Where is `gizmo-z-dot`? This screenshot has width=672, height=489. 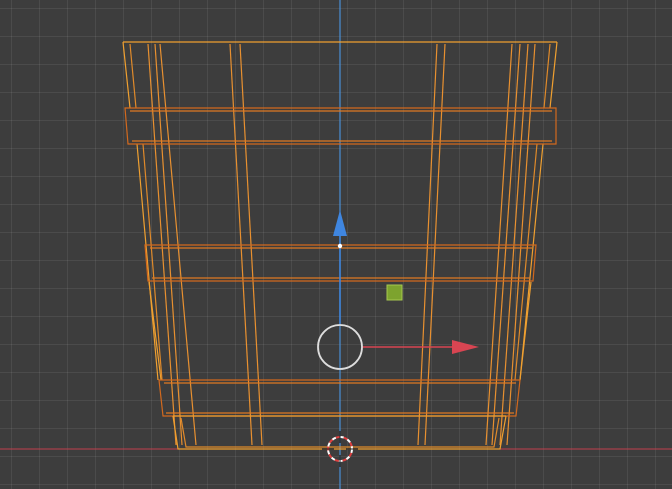
gizmo-z-dot is located at coordinates (340, 246).